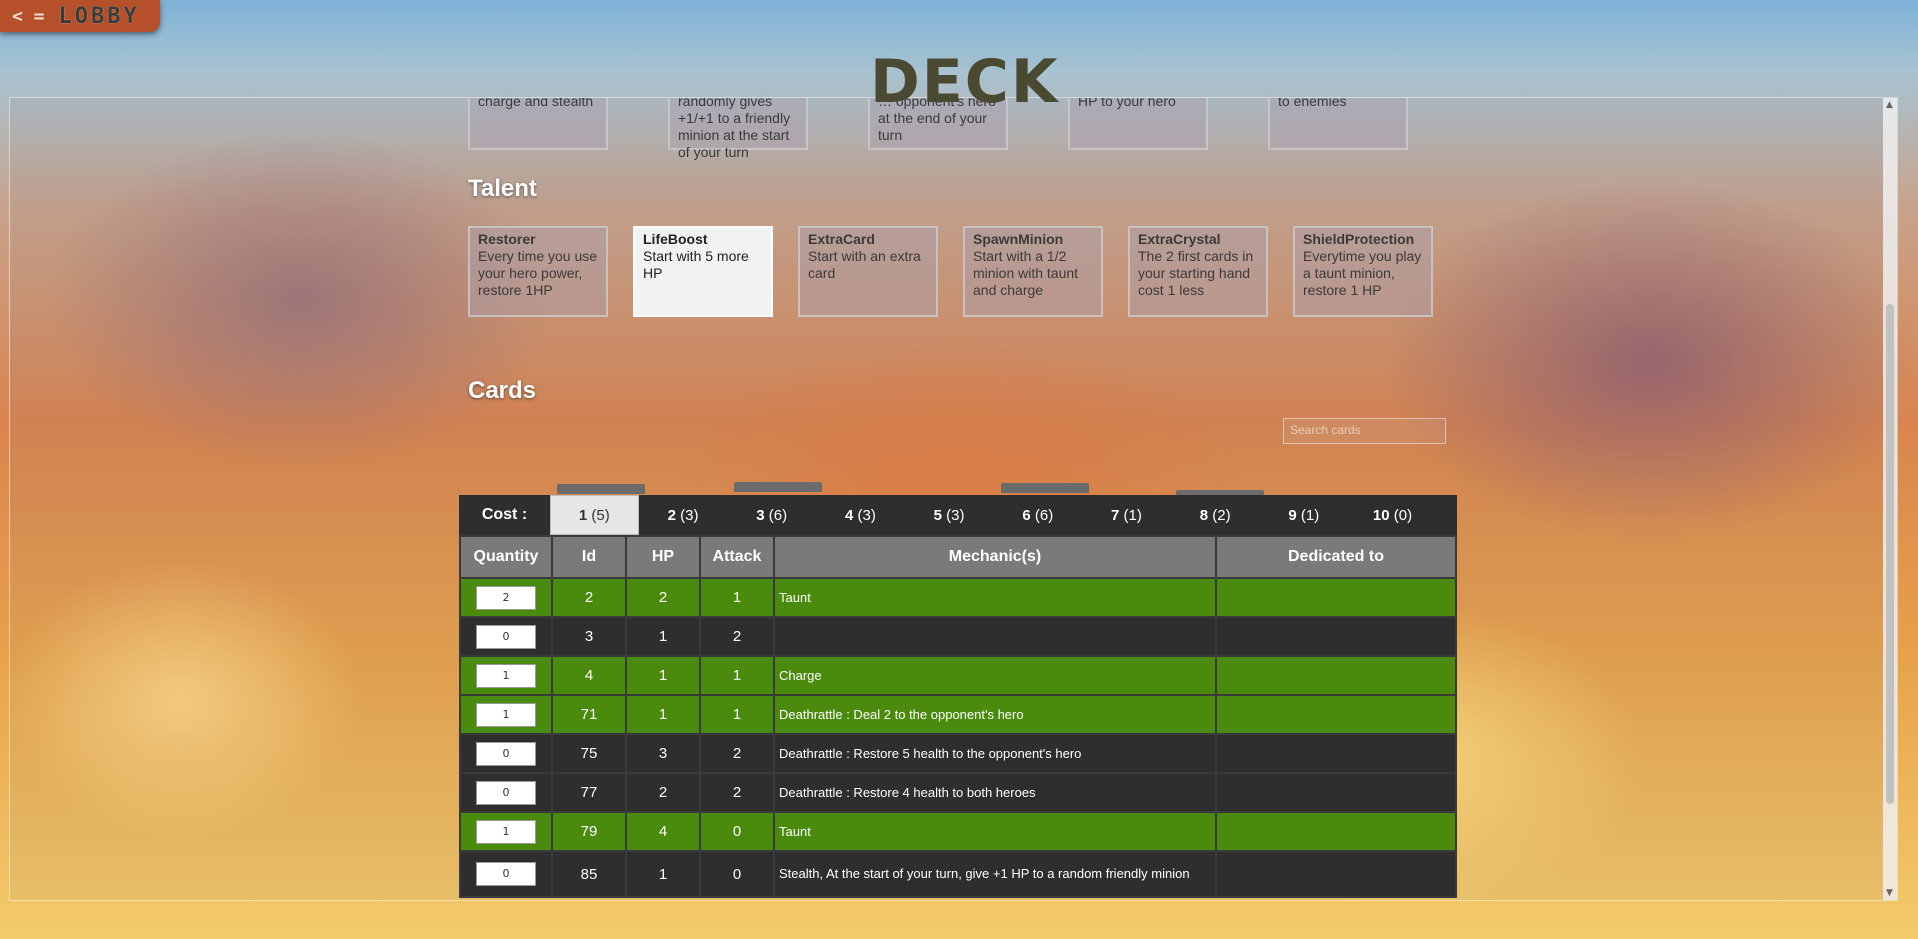 This screenshot has height=939, width=1918. I want to click on cost-tab-7: 7 (1), so click(1126, 515).